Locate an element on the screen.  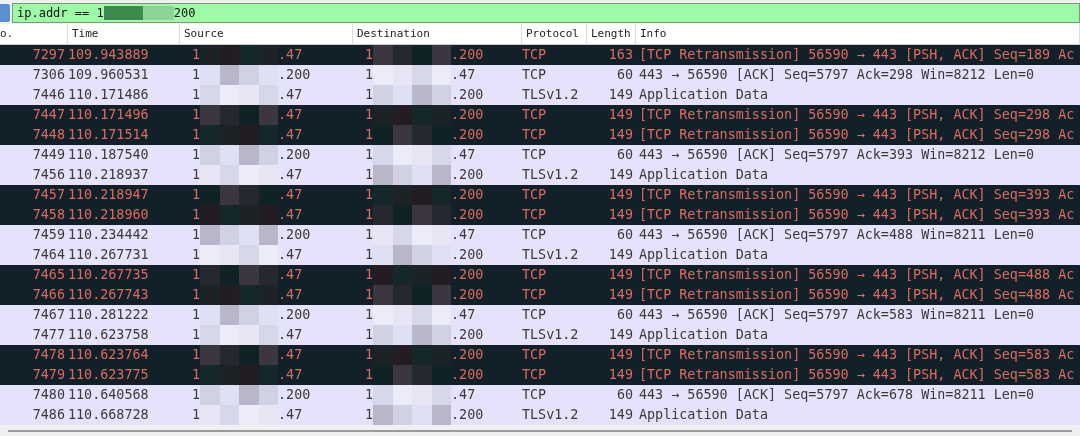
column-header: o. is located at coordinates (34, 34).